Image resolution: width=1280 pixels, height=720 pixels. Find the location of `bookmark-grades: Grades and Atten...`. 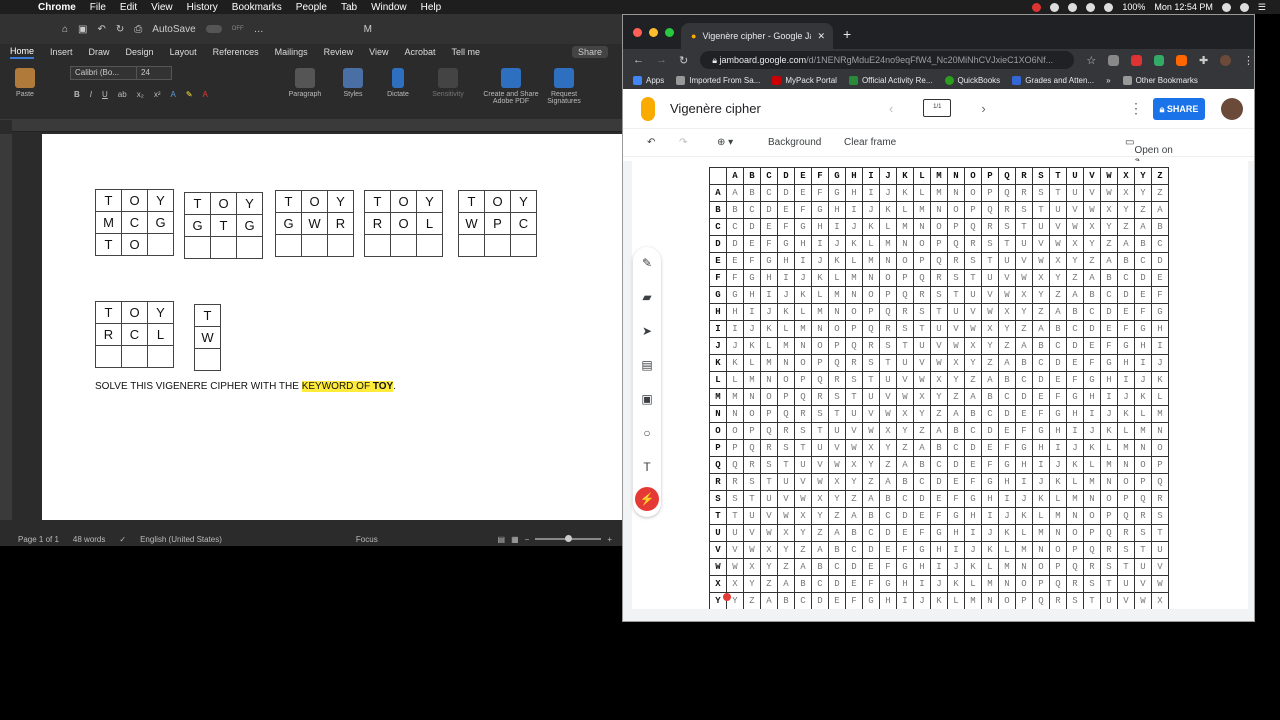

bookmark-grades: Grades and Atten... is located at coordinates (1053, 80).